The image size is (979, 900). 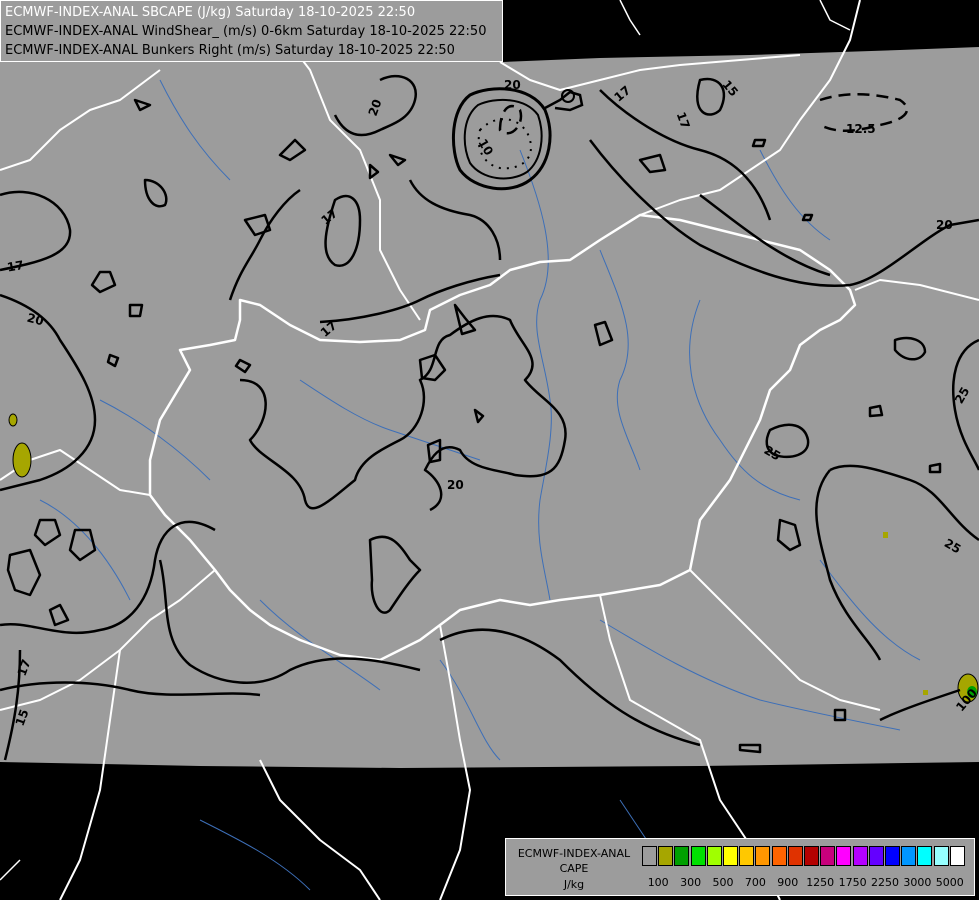 I want to click on legend-tick-label: 900, so click(x=788, y=882).